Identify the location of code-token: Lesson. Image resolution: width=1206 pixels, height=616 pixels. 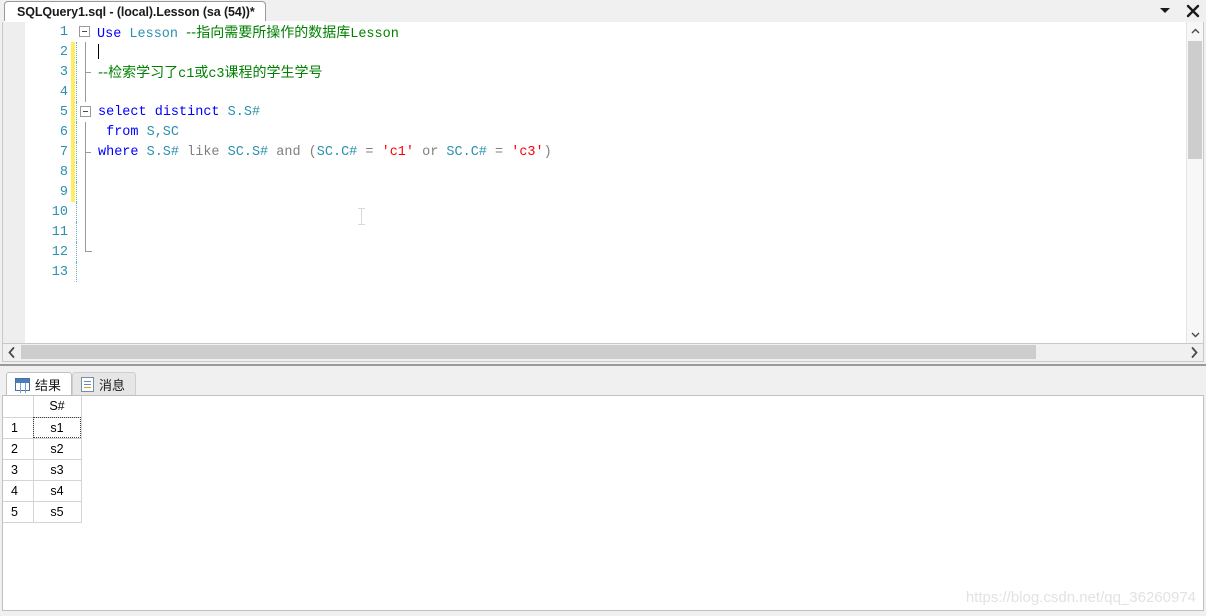
(374, 34).